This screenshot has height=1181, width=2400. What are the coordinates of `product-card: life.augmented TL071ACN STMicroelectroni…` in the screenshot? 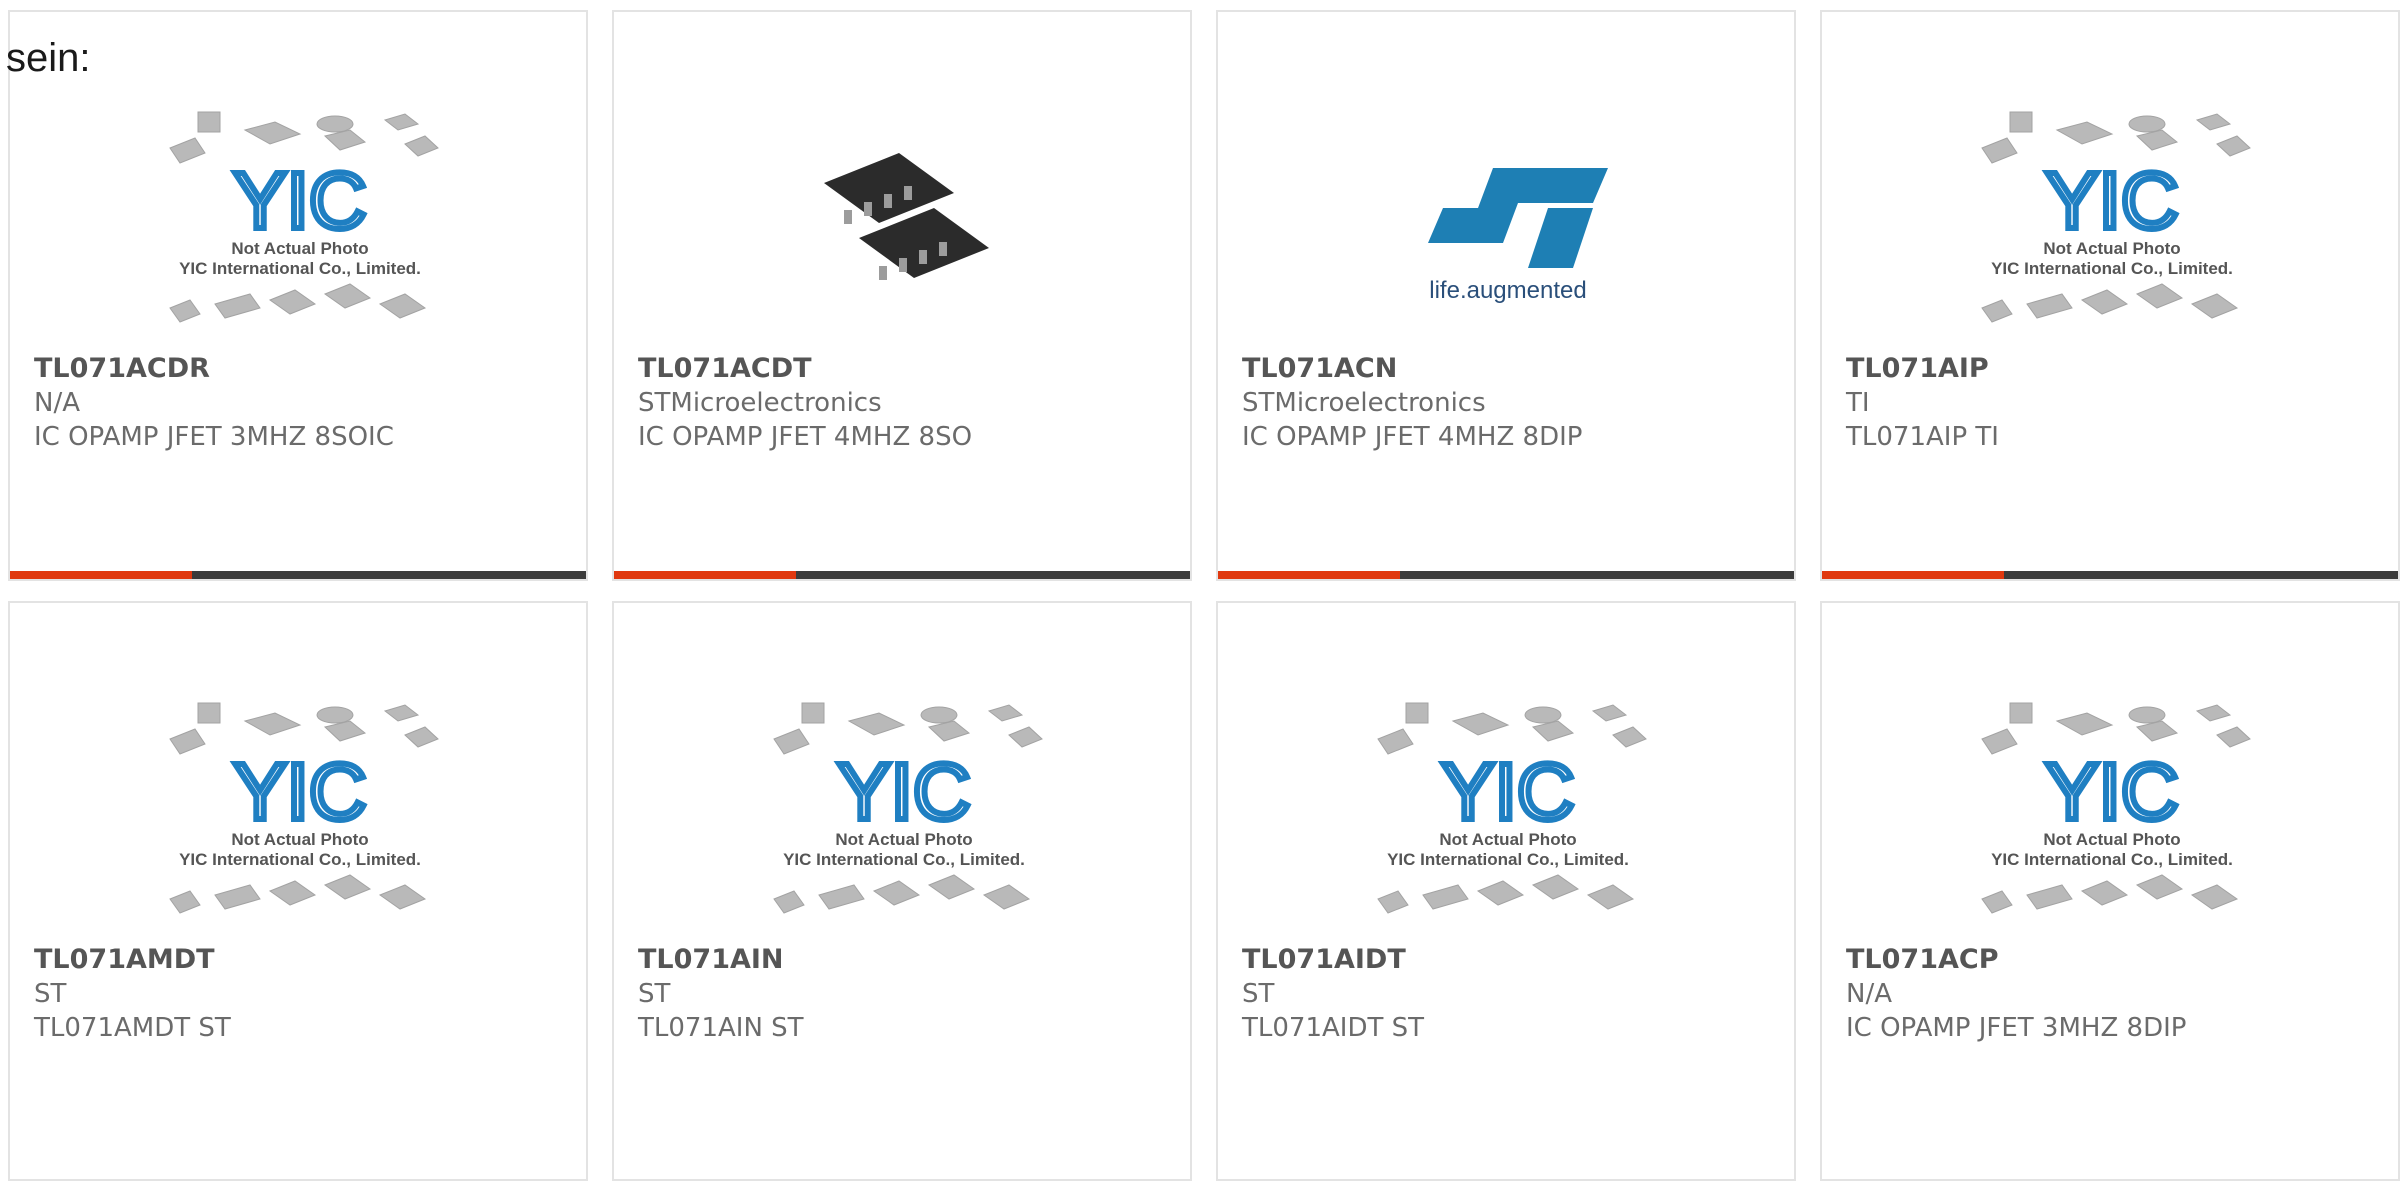 It's located at (1506, 295).